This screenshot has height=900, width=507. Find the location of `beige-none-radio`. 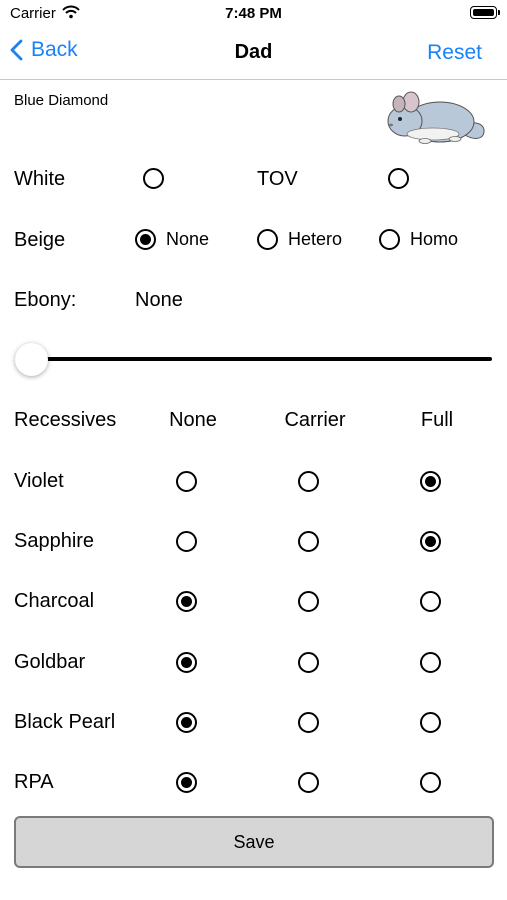

beige-none-radio is located at coordinates (145, 239).